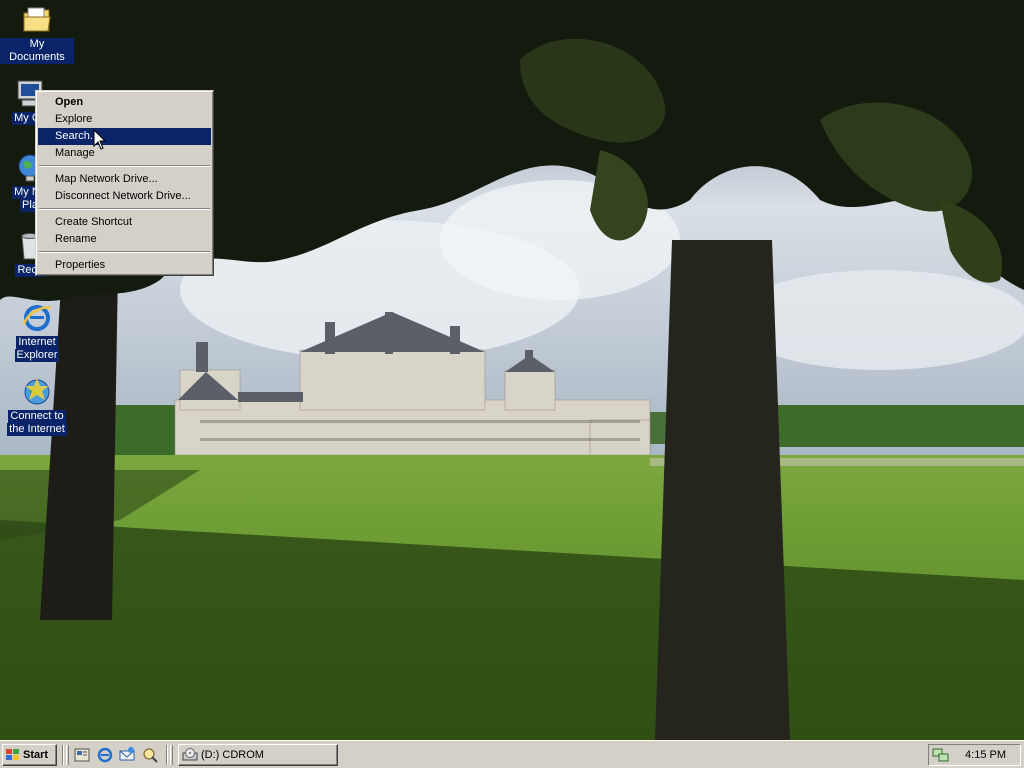 This screenshot has height=768, width=1024. I want to click on start-label: Start, so click(36, 755).